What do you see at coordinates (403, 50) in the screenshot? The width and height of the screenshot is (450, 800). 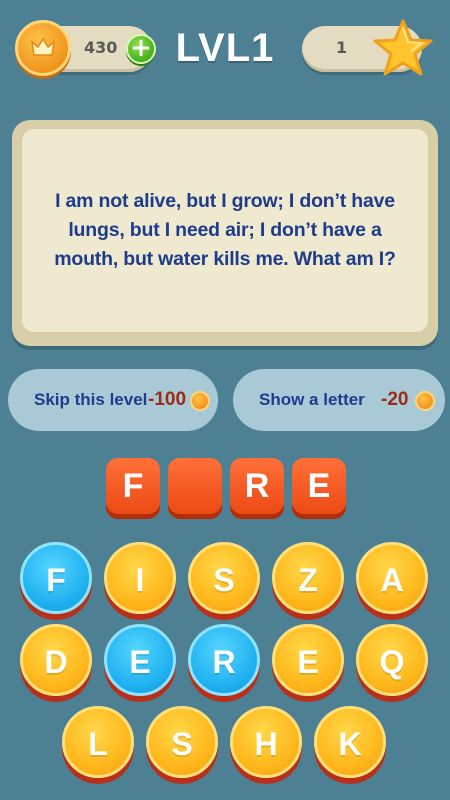 I see `star-icon` at bounding box center [403, 50].